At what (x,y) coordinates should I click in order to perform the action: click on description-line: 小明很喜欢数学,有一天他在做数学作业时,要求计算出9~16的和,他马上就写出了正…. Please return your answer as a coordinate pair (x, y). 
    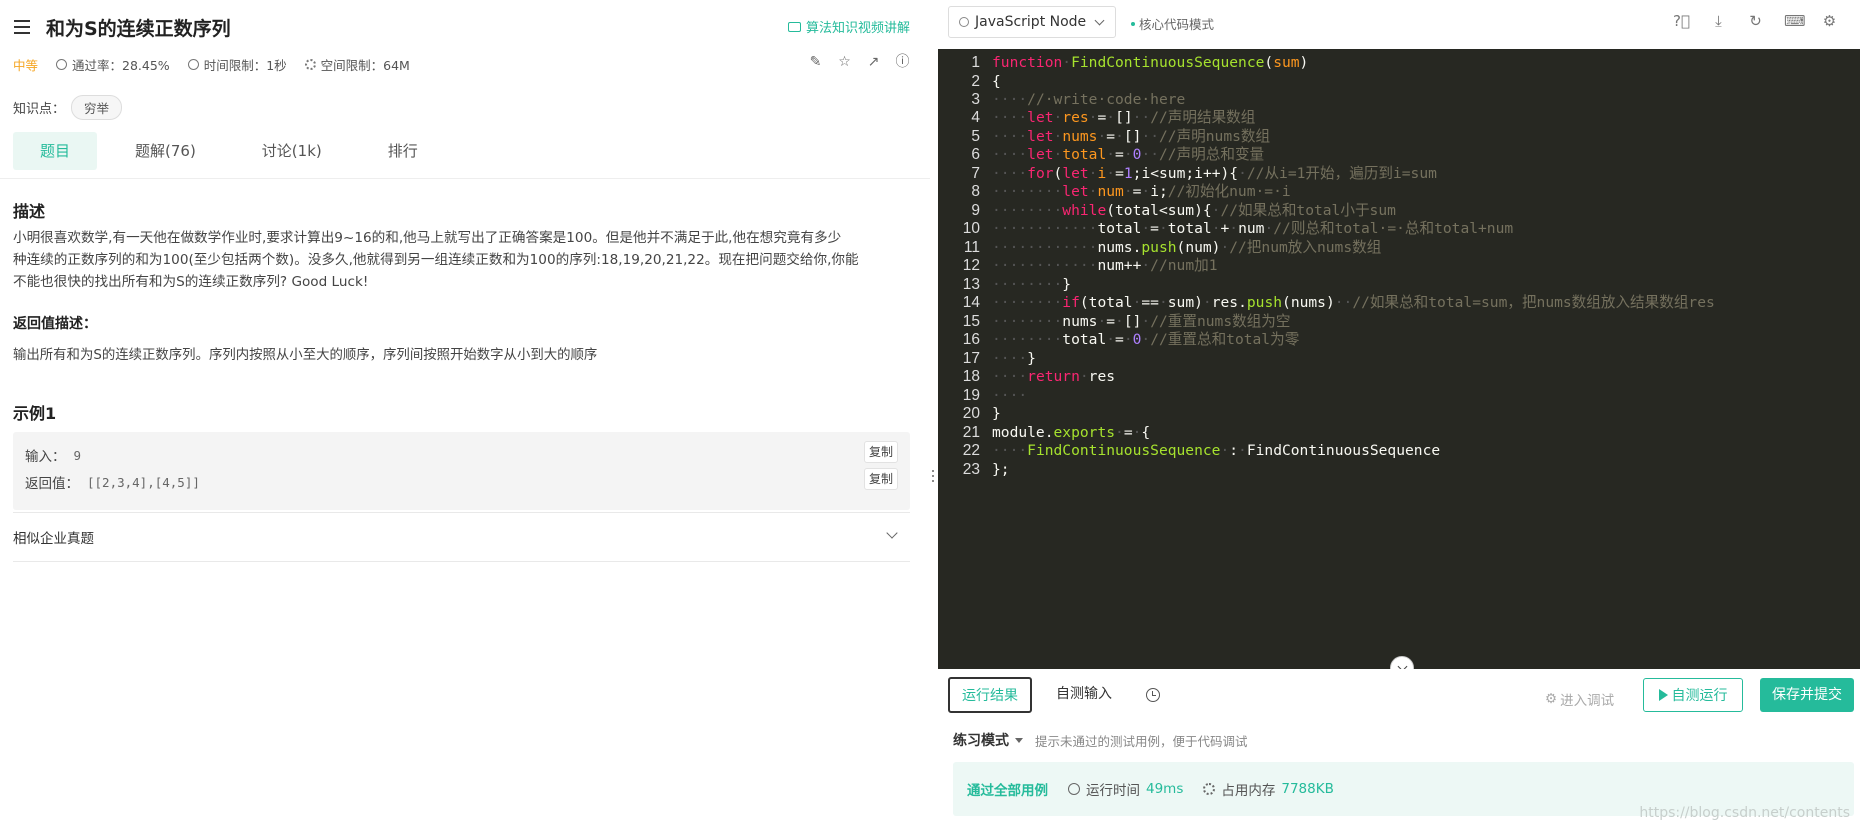
    Looking at the image, I should click on (427, 238).